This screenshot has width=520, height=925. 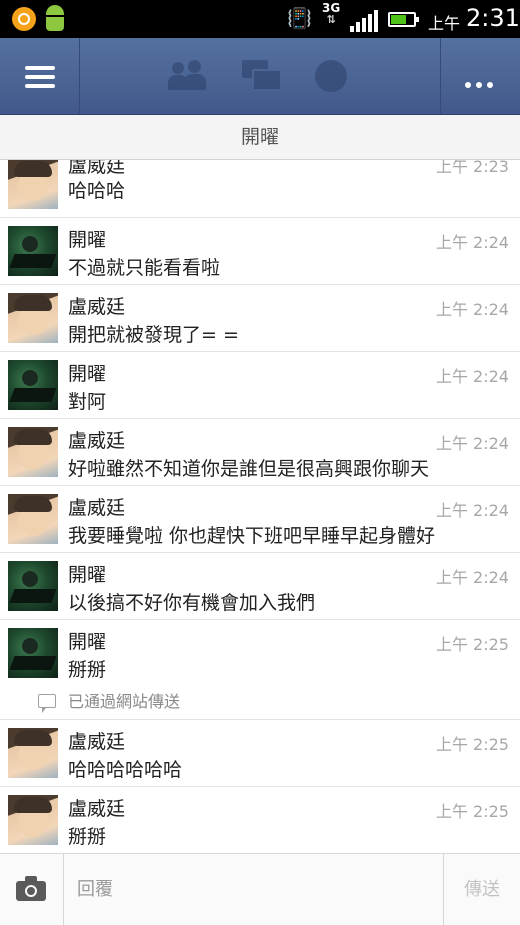 What do you see at coordinates (187, 75) in the screenshot?
I see `friends-icon` at bounding box center [187, 75].